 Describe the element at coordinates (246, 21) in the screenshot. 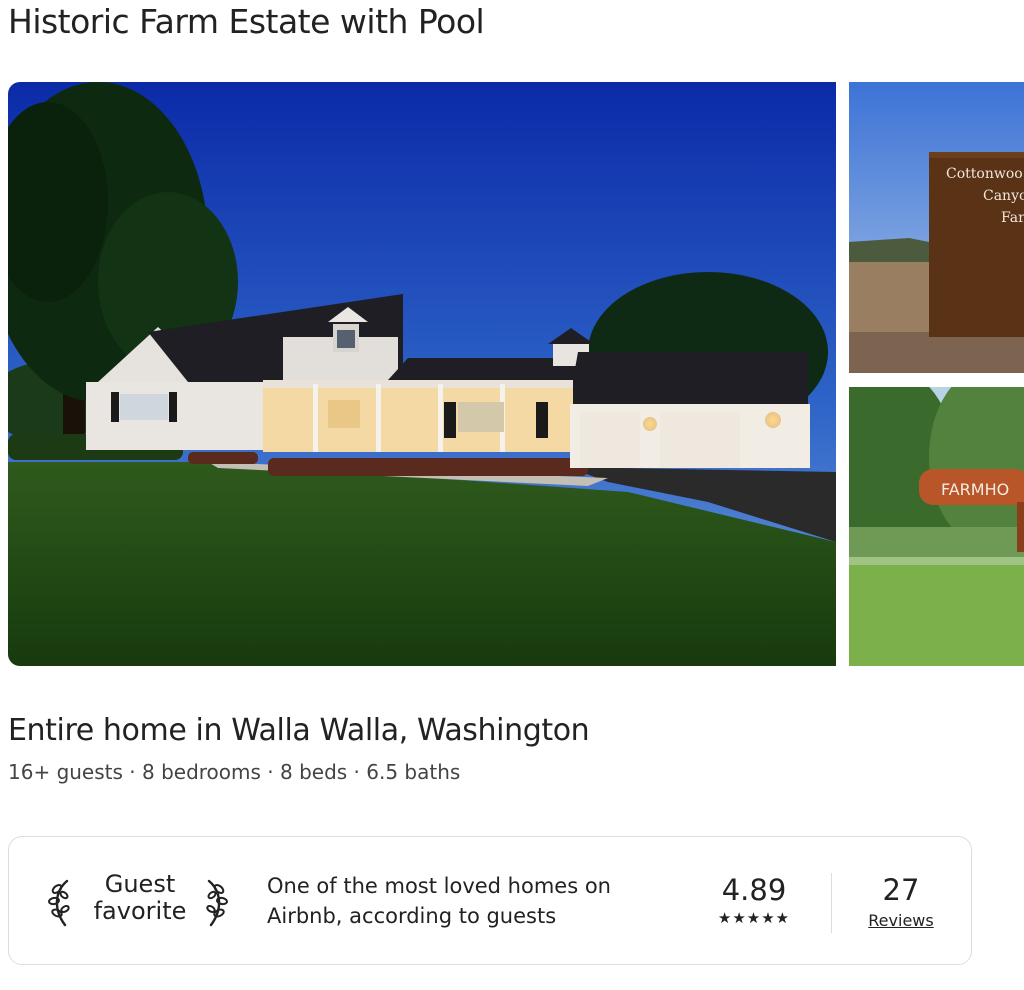

I see `listing-title: Historic Farm Estate with Pool` at that location.